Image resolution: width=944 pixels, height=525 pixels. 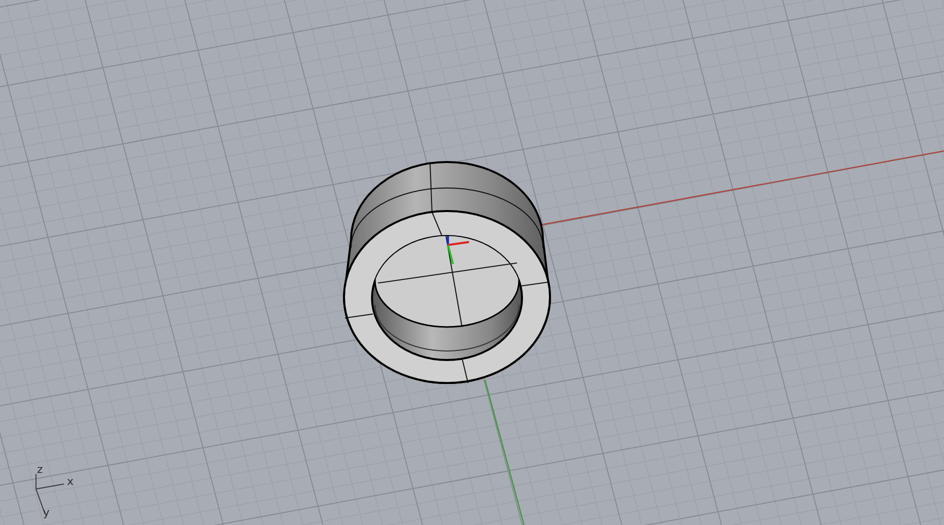 What do you see at coordinates (40, 469) in the screenshot?
I see `axis-label: z` at bounding box center [40, 469].